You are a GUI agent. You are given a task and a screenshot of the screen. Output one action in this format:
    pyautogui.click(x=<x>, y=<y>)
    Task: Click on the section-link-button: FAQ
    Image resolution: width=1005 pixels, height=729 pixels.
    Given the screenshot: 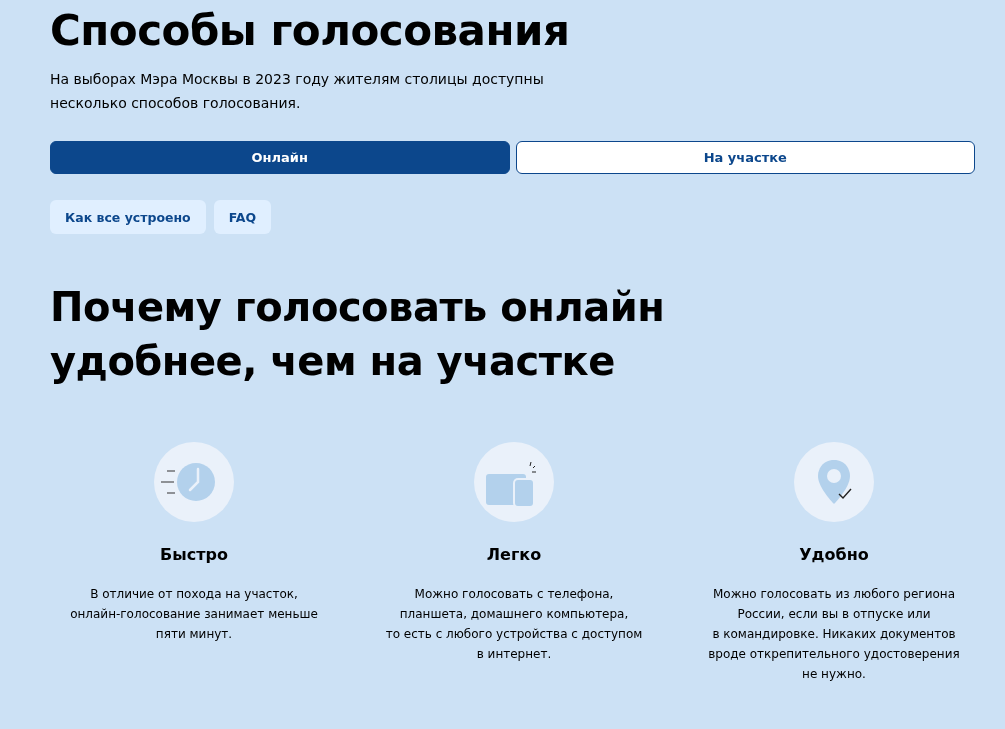 What is the action you would take?
    pyautogui.click(x=242, y=217)
    